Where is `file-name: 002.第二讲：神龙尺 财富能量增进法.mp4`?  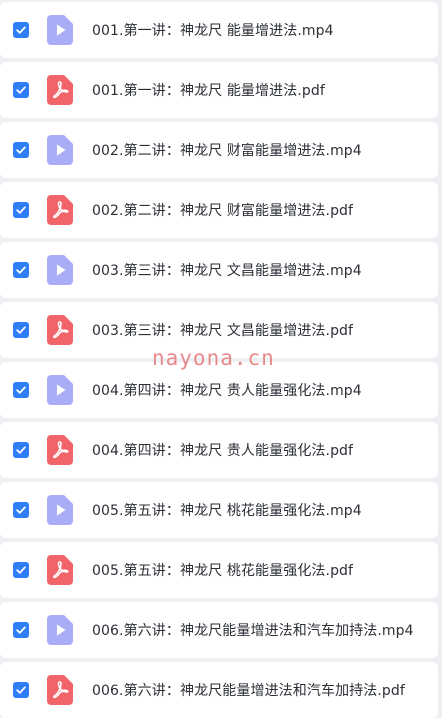 file-name: 002.第二讲：神龙尺 财富能量增进法.mp4 is located at coordinates (227, 151).